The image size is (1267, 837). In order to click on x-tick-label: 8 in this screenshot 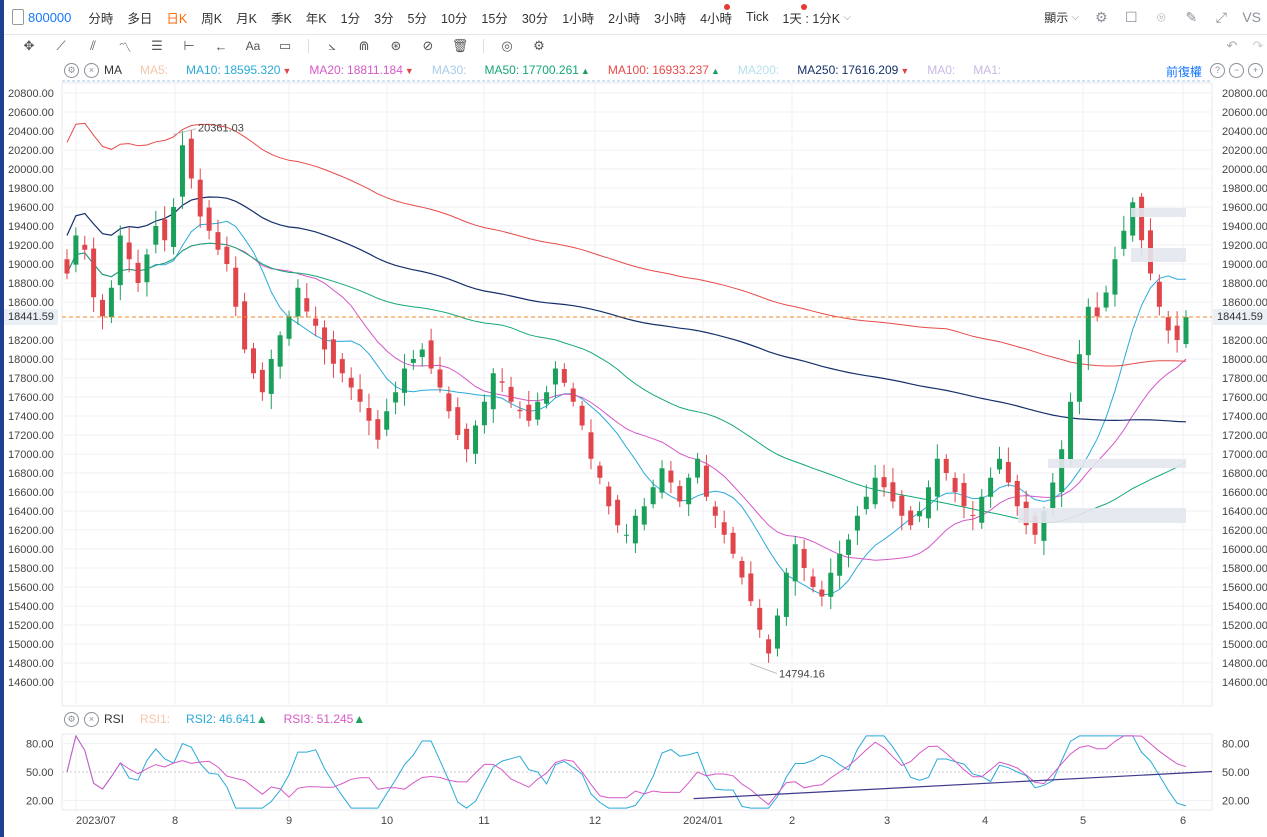, I will do `click(175, 821)`.